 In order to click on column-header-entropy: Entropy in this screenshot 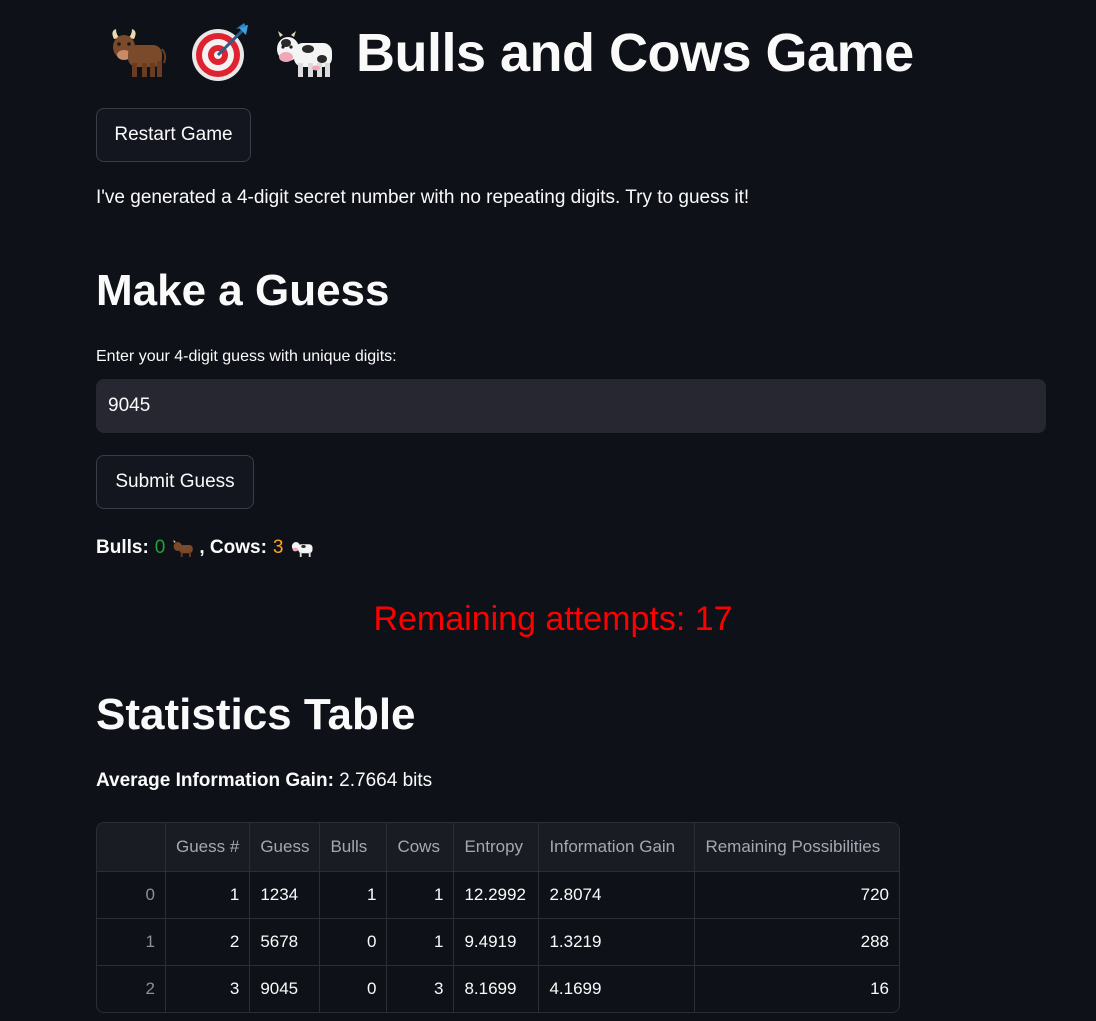, I will do `click(496, 847)`.